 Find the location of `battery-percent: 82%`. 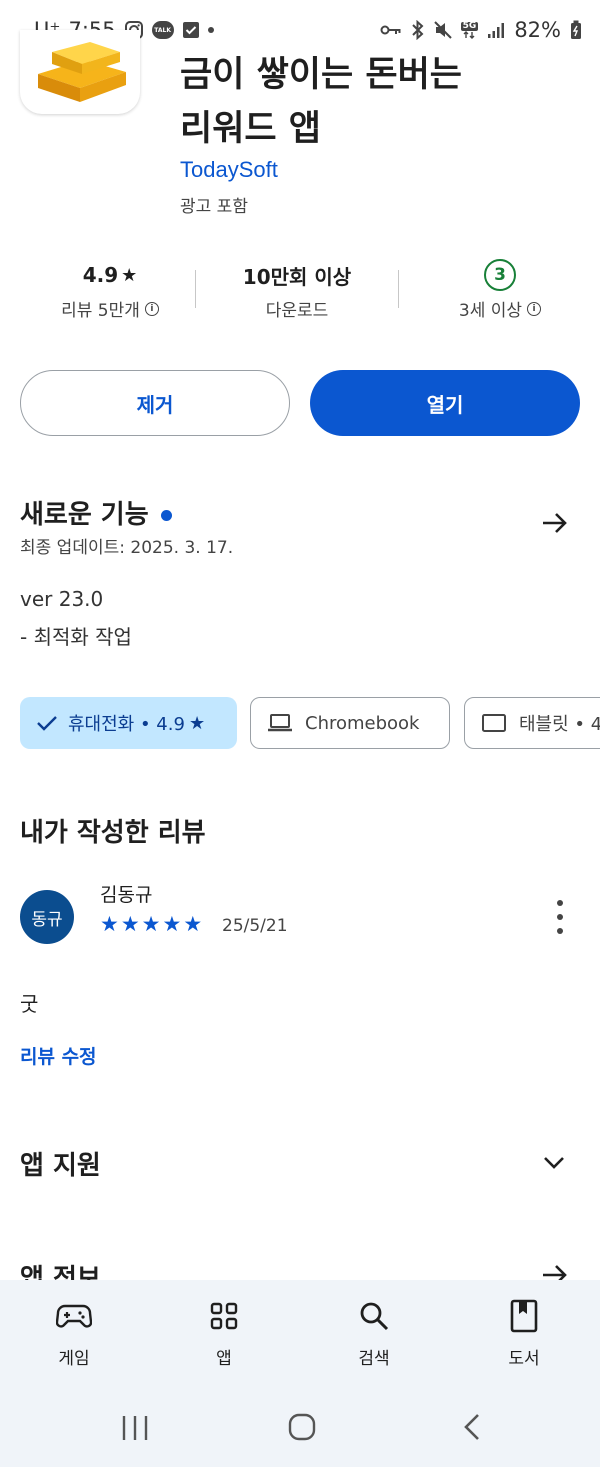

battery-percent: 82% is located at coordinates (537, 30).